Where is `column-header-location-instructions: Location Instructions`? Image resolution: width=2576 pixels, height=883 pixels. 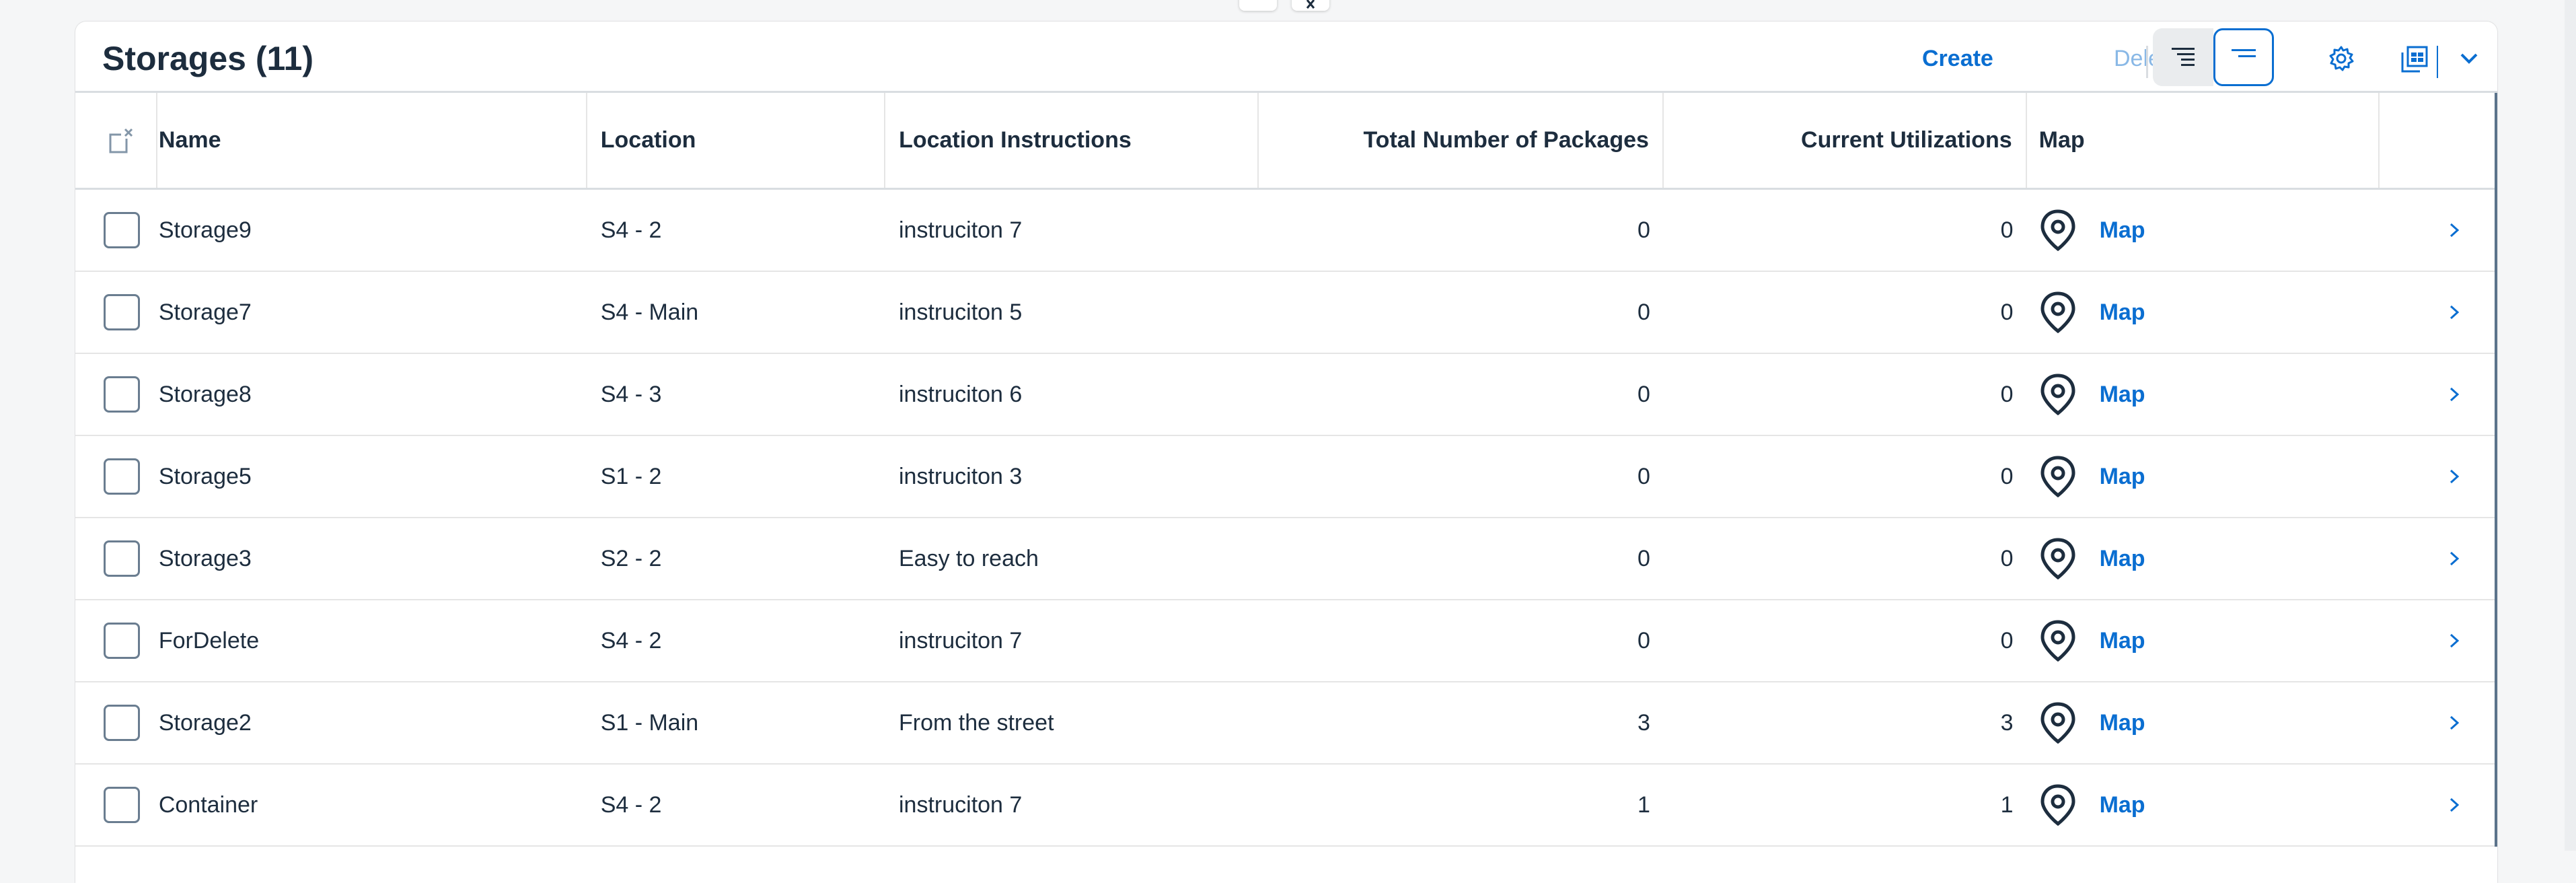
column-header-location-instructions: Location Instructions is located at coordinates (1072, 140).